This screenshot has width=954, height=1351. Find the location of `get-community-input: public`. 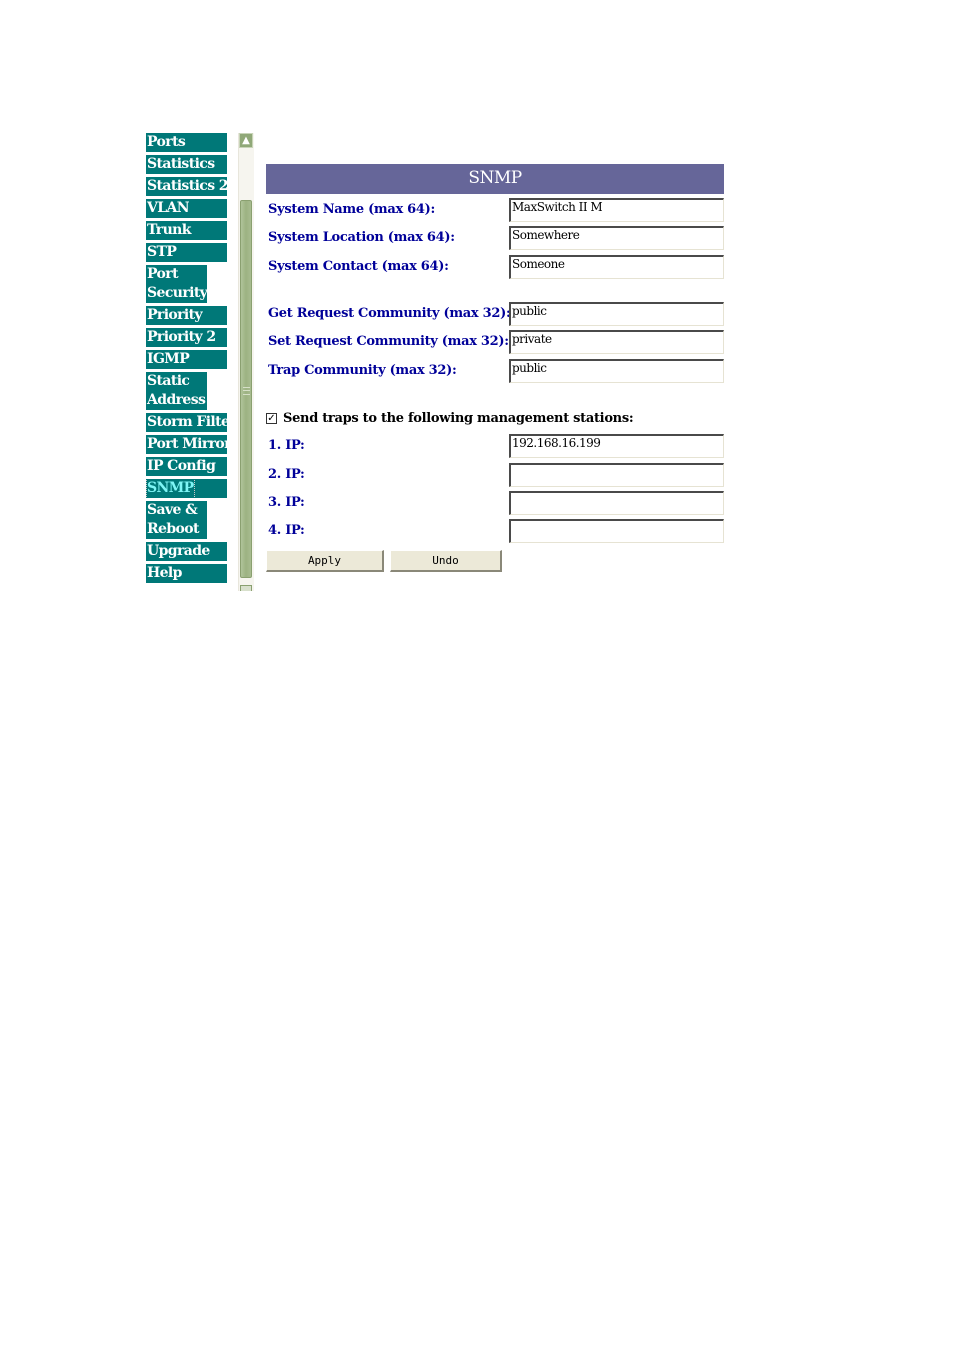

get-community-input: public is located at coordinates (616, 314).